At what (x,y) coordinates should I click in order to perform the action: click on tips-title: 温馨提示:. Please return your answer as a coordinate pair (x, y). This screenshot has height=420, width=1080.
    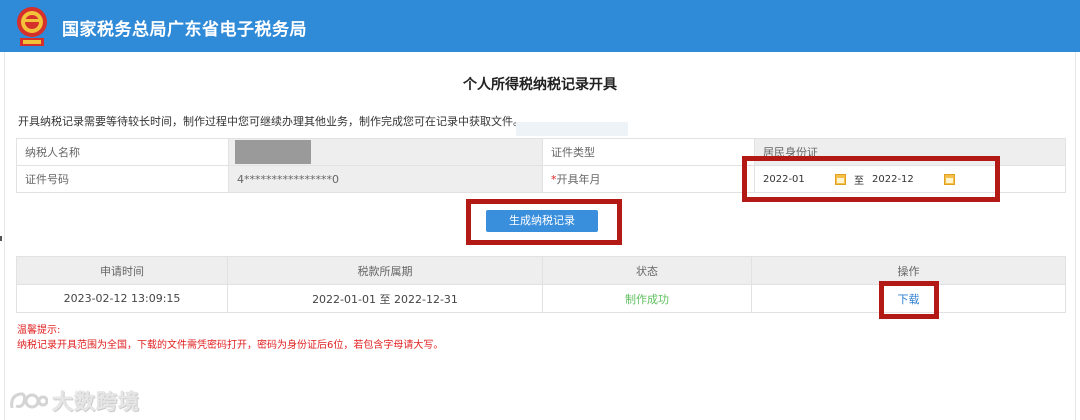
    Looking at the image, I should click on (39, 330).